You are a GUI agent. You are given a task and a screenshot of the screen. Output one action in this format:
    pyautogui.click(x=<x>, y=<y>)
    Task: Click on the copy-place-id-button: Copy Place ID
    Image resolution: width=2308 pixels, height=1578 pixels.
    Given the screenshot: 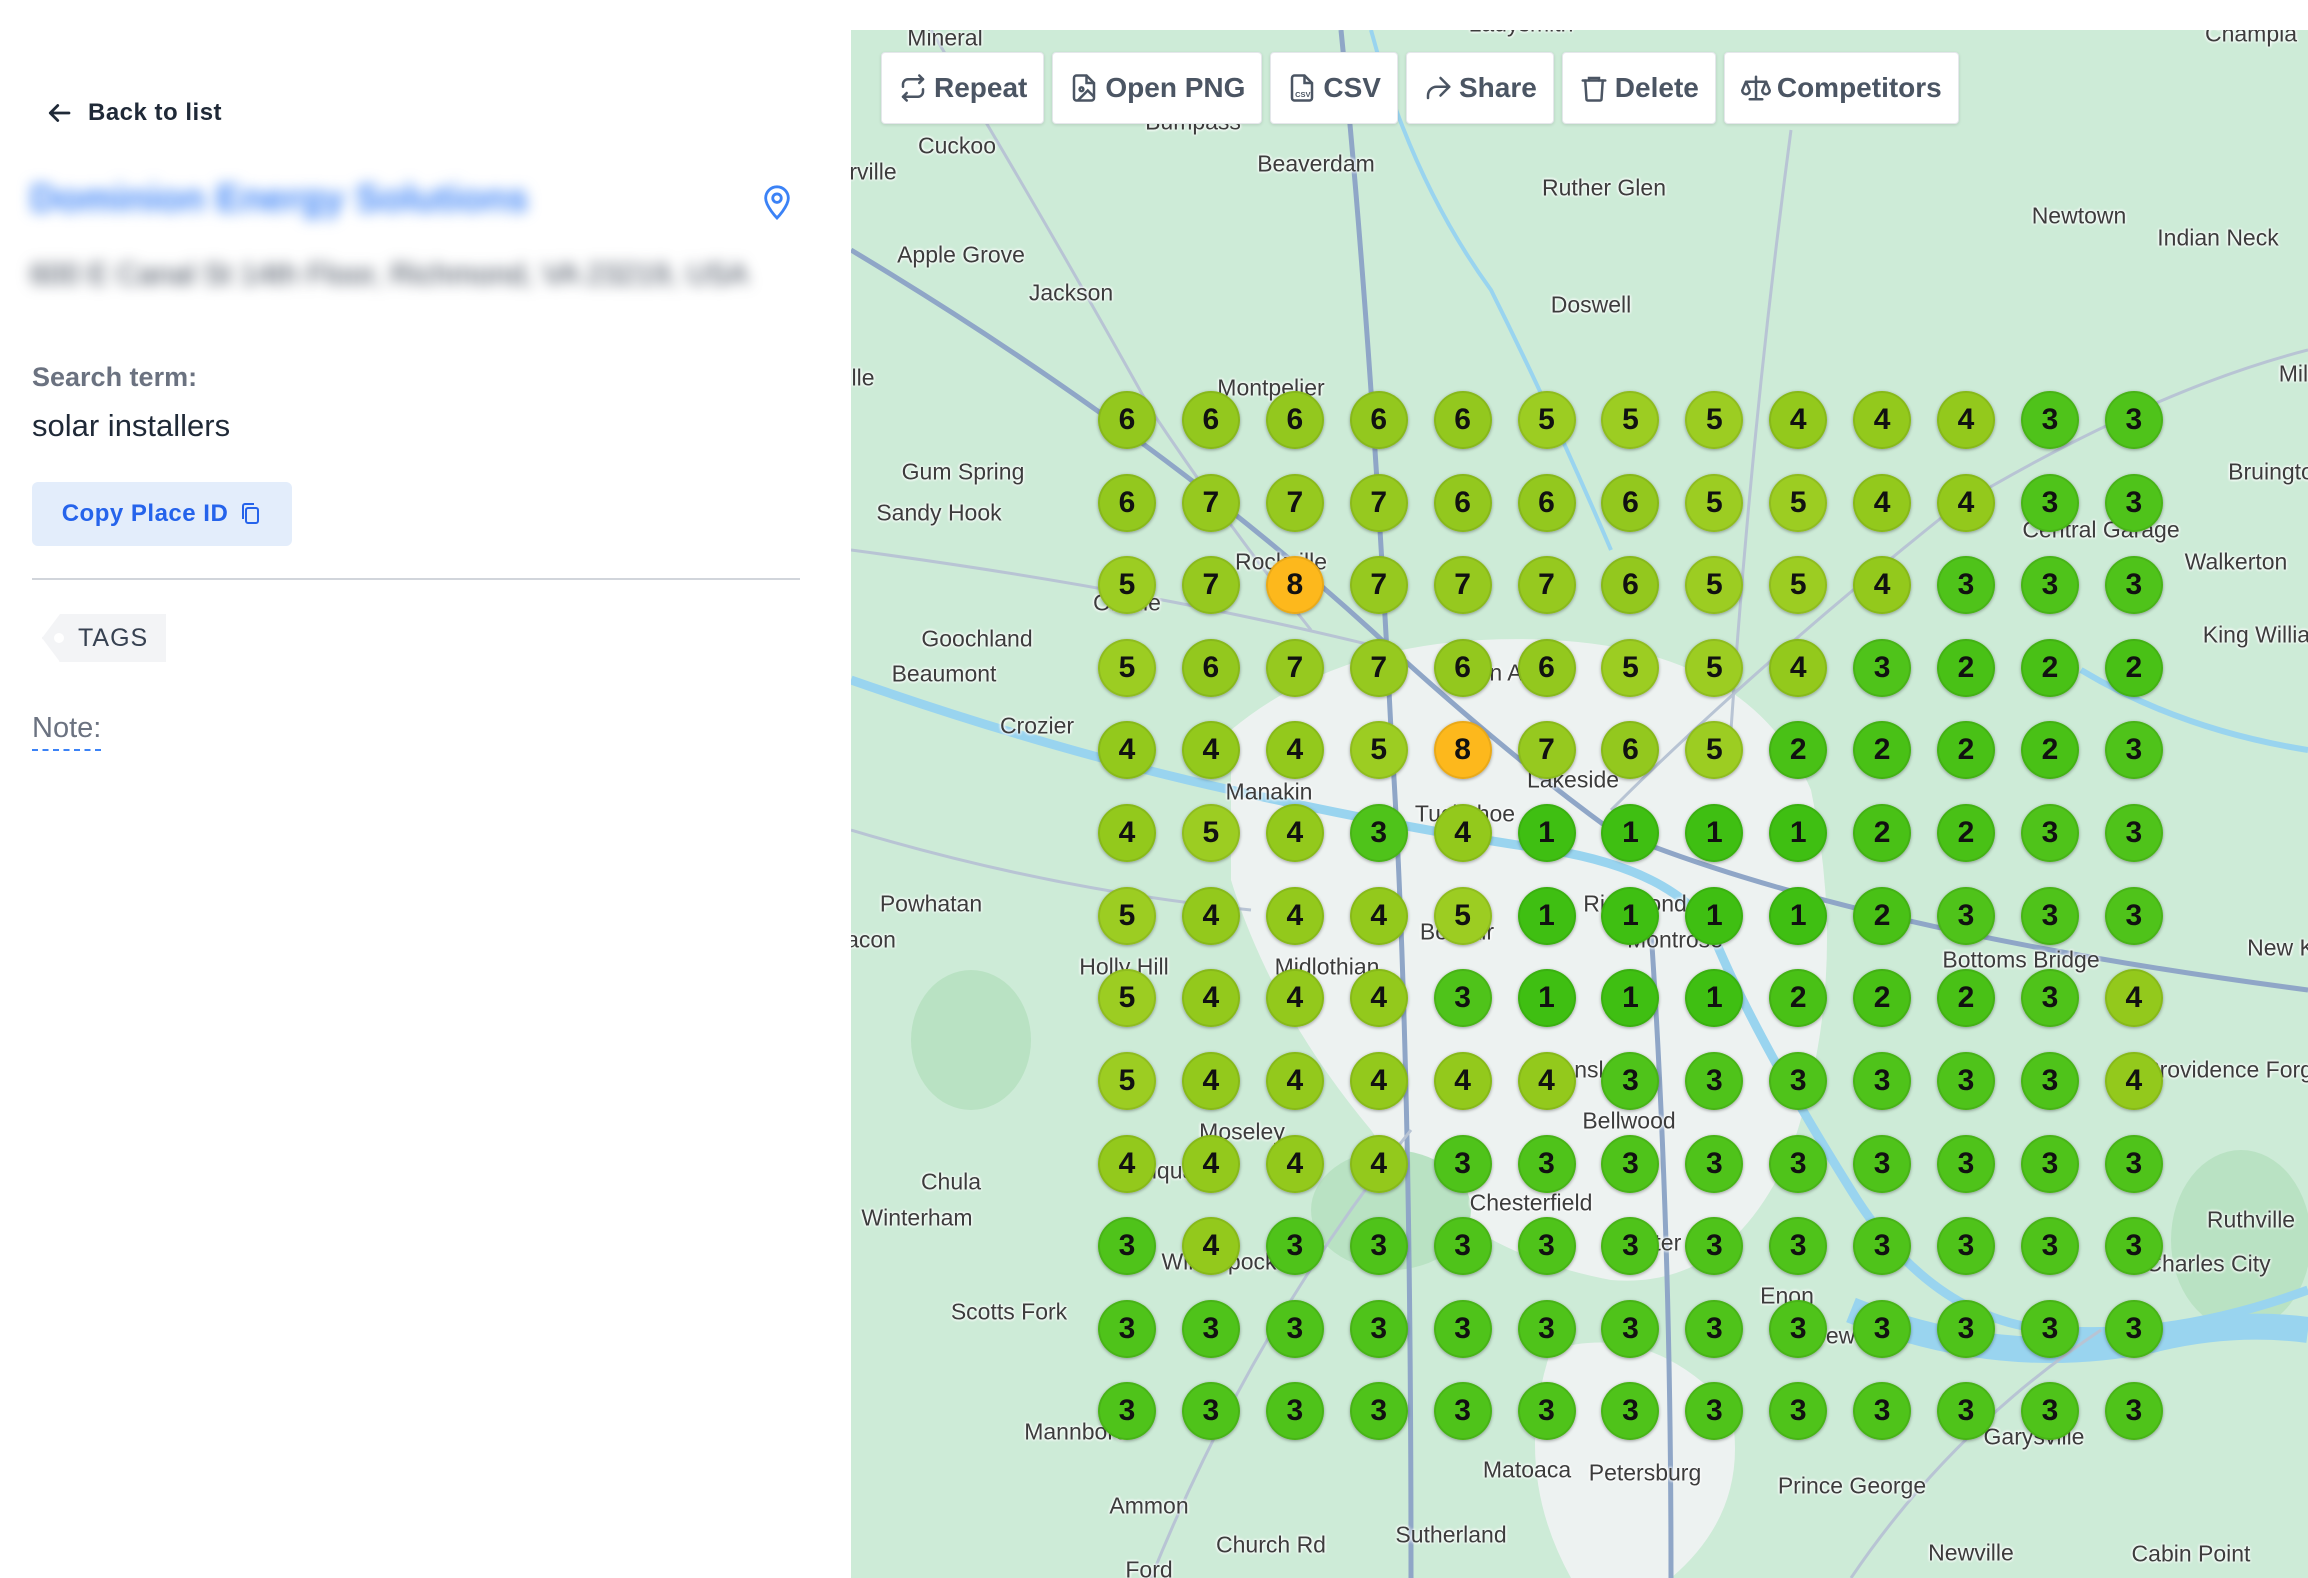 What is the action you would take?
    pyautogui.click(x=162, y=514)
    